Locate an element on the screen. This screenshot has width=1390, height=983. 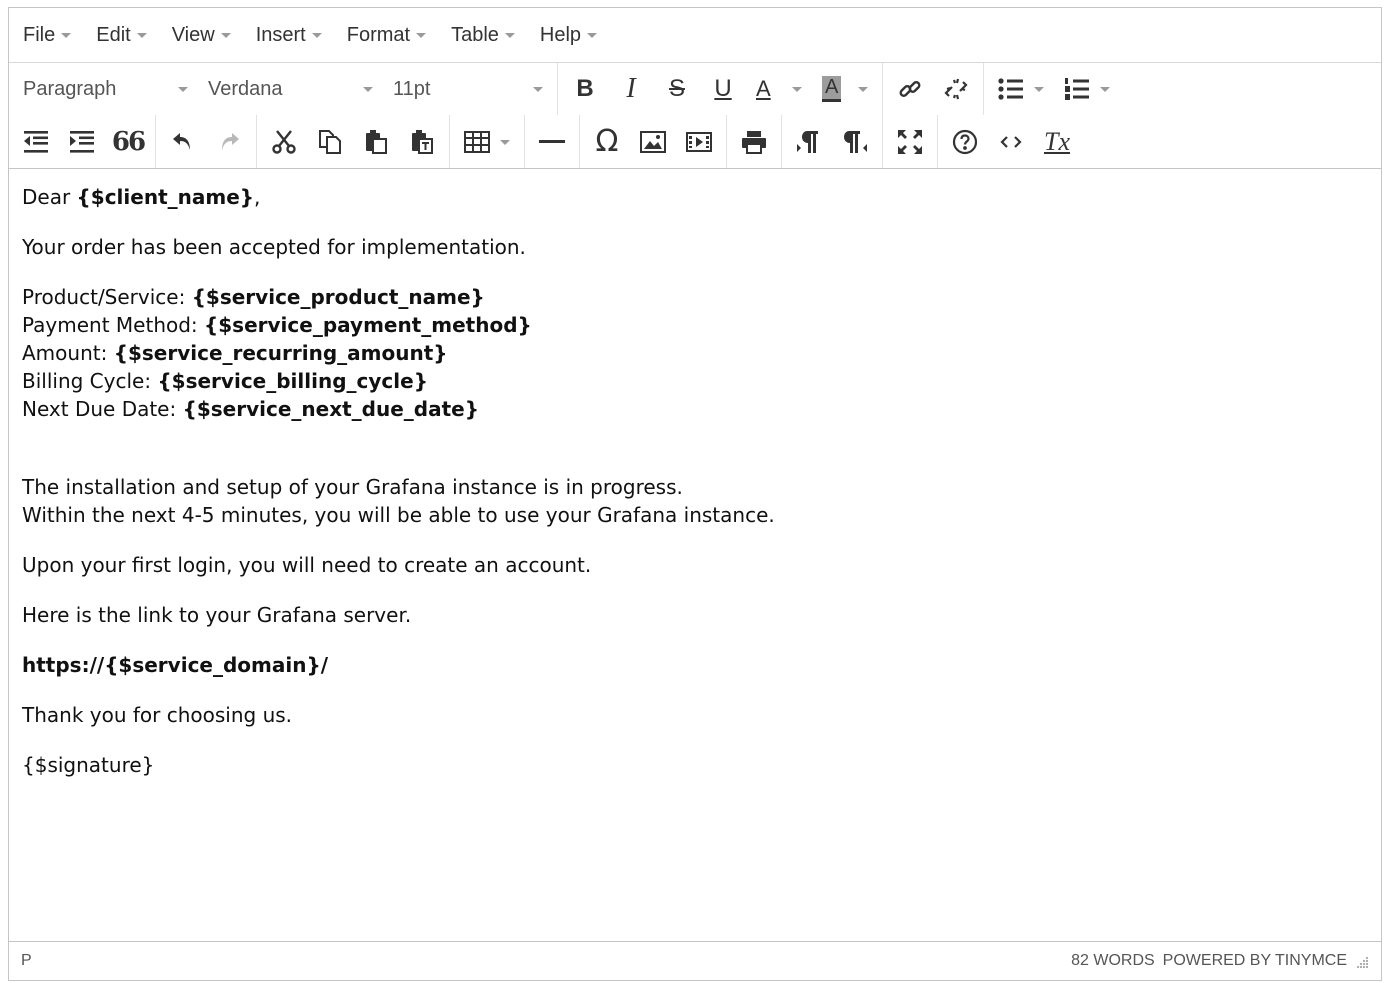
menu-help: Help is located at coordinates (568, 35).